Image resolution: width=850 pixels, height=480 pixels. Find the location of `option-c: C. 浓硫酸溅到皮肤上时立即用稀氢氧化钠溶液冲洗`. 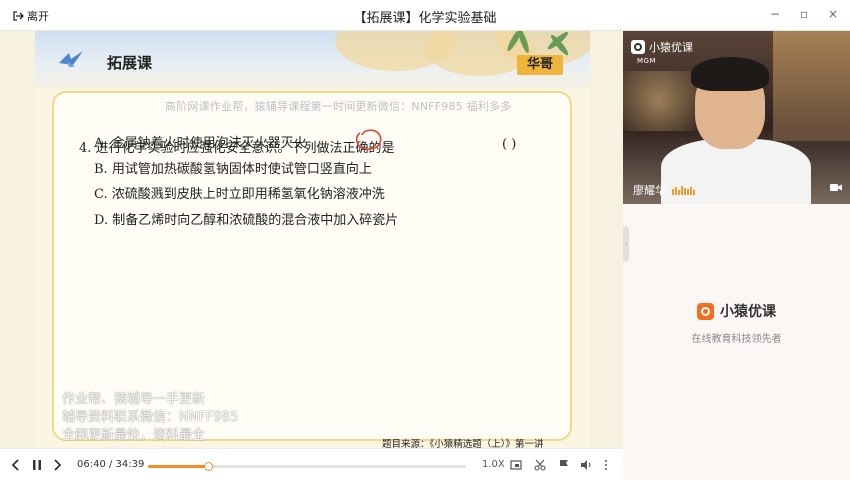

option-c: C. 浓硫酸溅到皮肤上时立即用稀氢氧化钠溶液冲洗 is located at coordinates (239, 194).